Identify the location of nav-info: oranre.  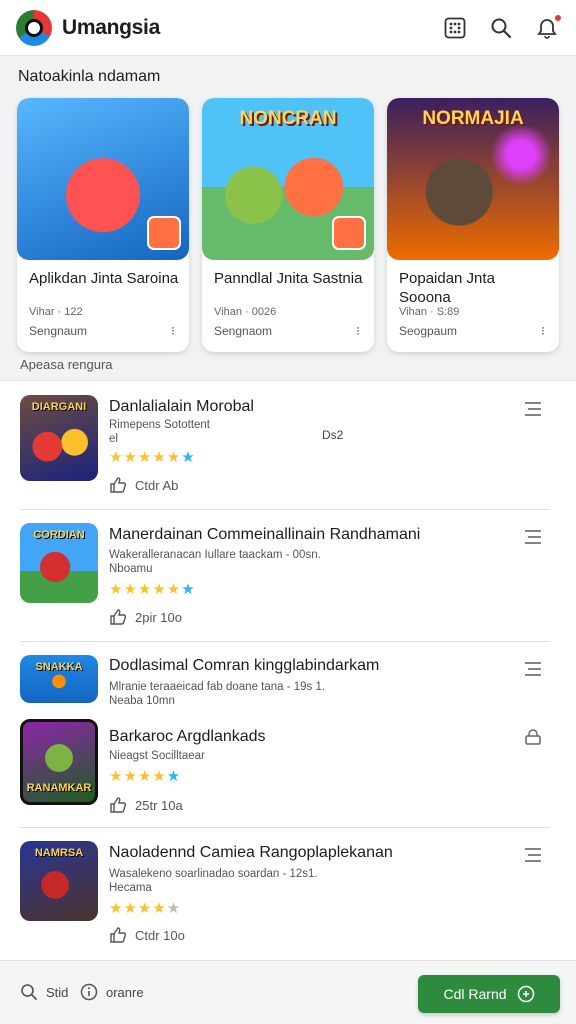
(112, 992).